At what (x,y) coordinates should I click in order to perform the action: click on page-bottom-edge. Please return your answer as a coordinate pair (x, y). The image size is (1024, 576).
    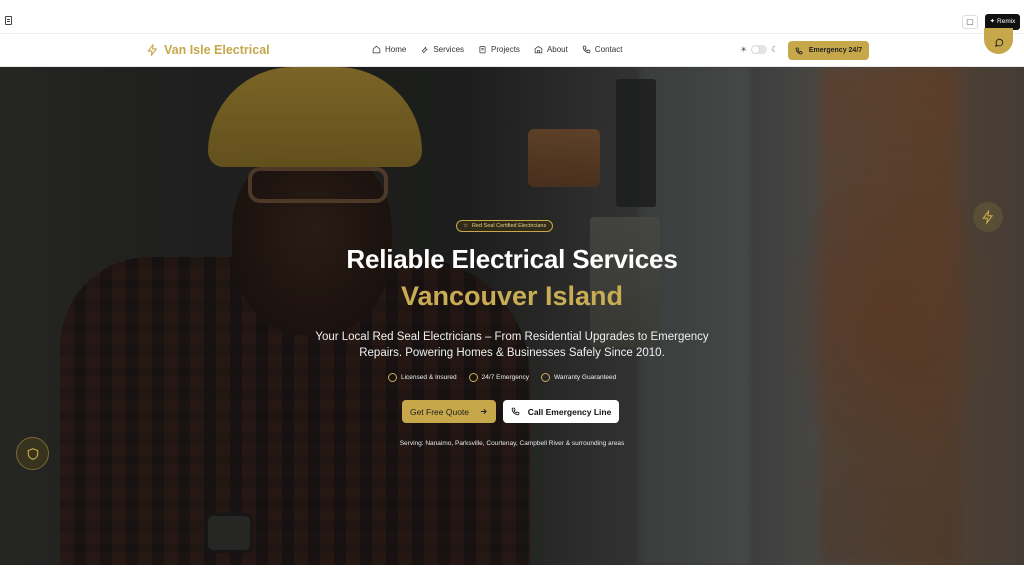
    Looking at the image, I should click on (512, 570).